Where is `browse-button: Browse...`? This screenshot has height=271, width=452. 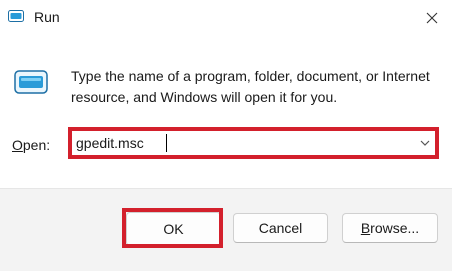 browse-button: Browse... is located at coordinates (390, 228).